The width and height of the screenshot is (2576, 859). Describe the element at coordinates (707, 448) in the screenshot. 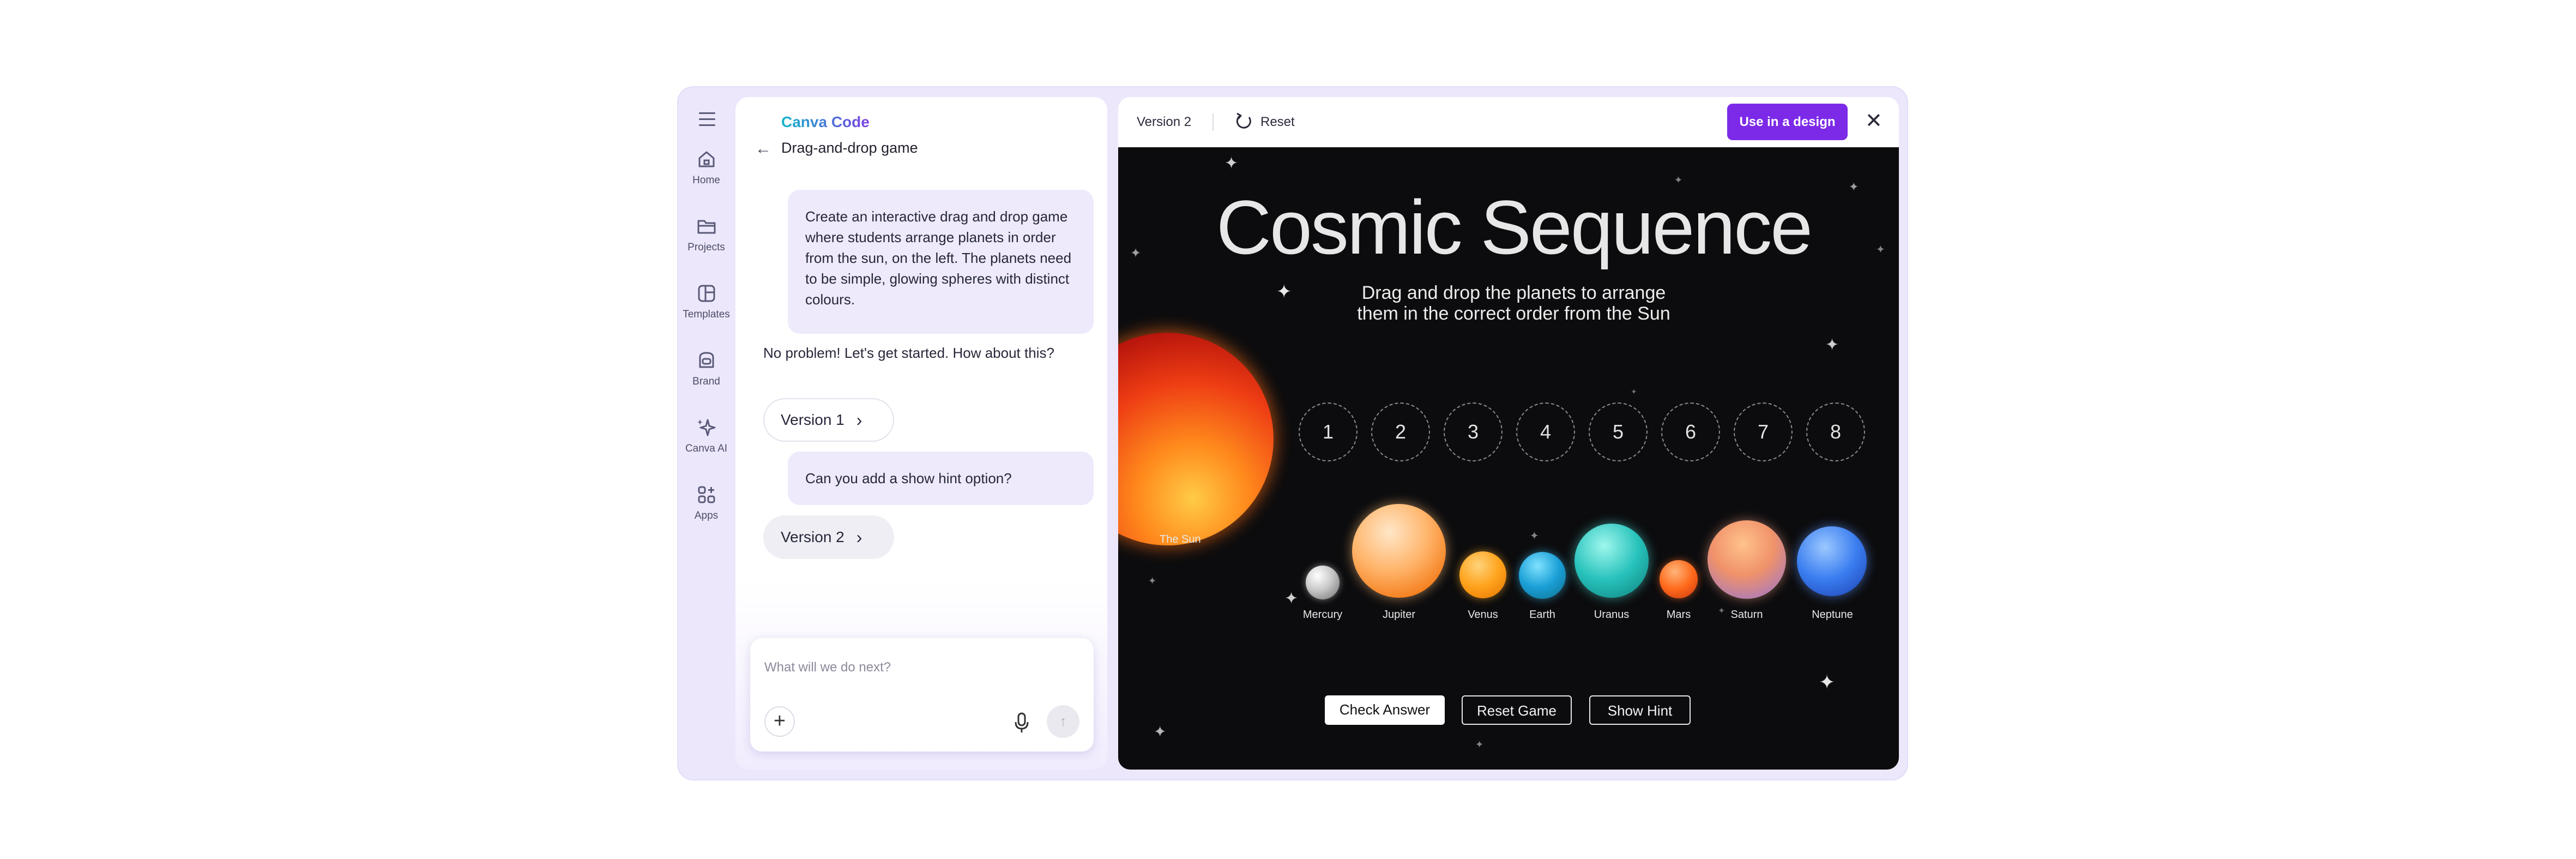

I see `rail-label: Canva AI` at that location.